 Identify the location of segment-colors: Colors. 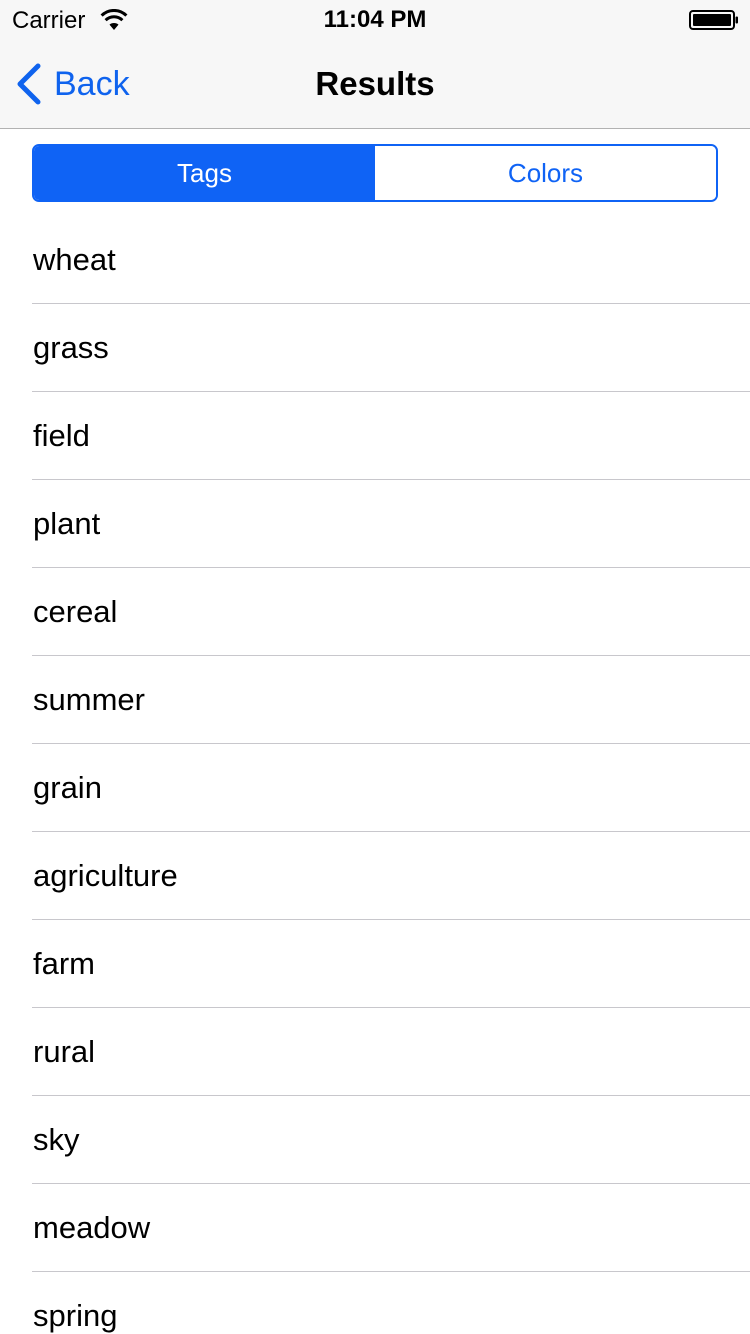
(545, 173).